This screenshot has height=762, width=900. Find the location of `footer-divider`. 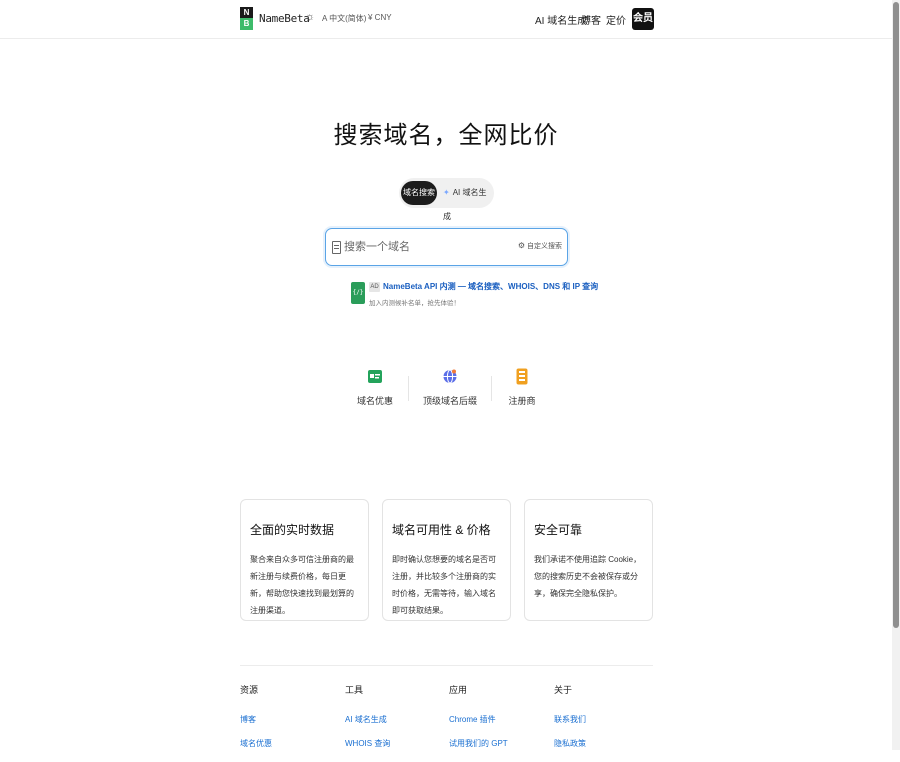

footer-divider is located at coordinates (446, 665).